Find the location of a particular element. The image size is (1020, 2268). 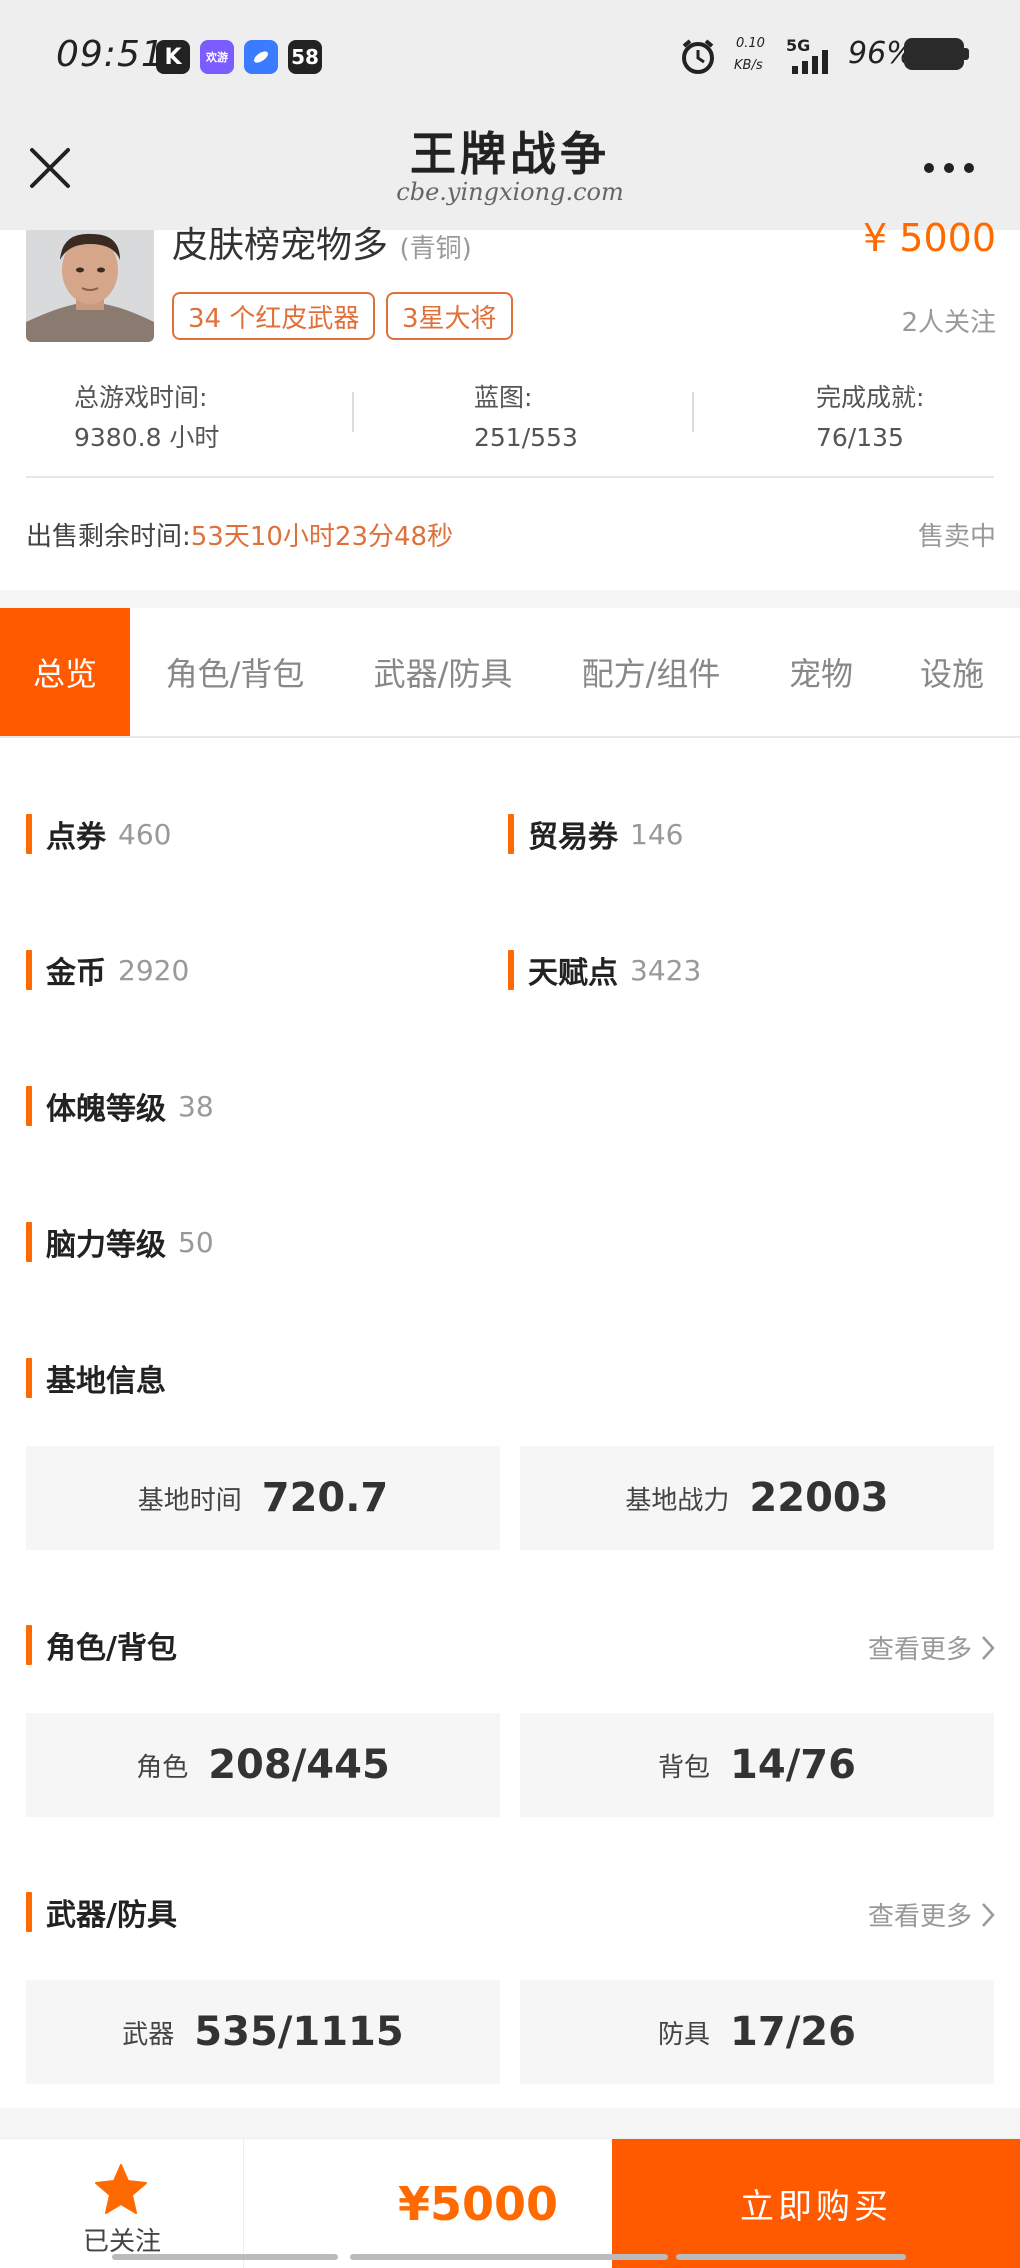

bag-card: 背包 14/76 is located at coordinates (757, 1765).